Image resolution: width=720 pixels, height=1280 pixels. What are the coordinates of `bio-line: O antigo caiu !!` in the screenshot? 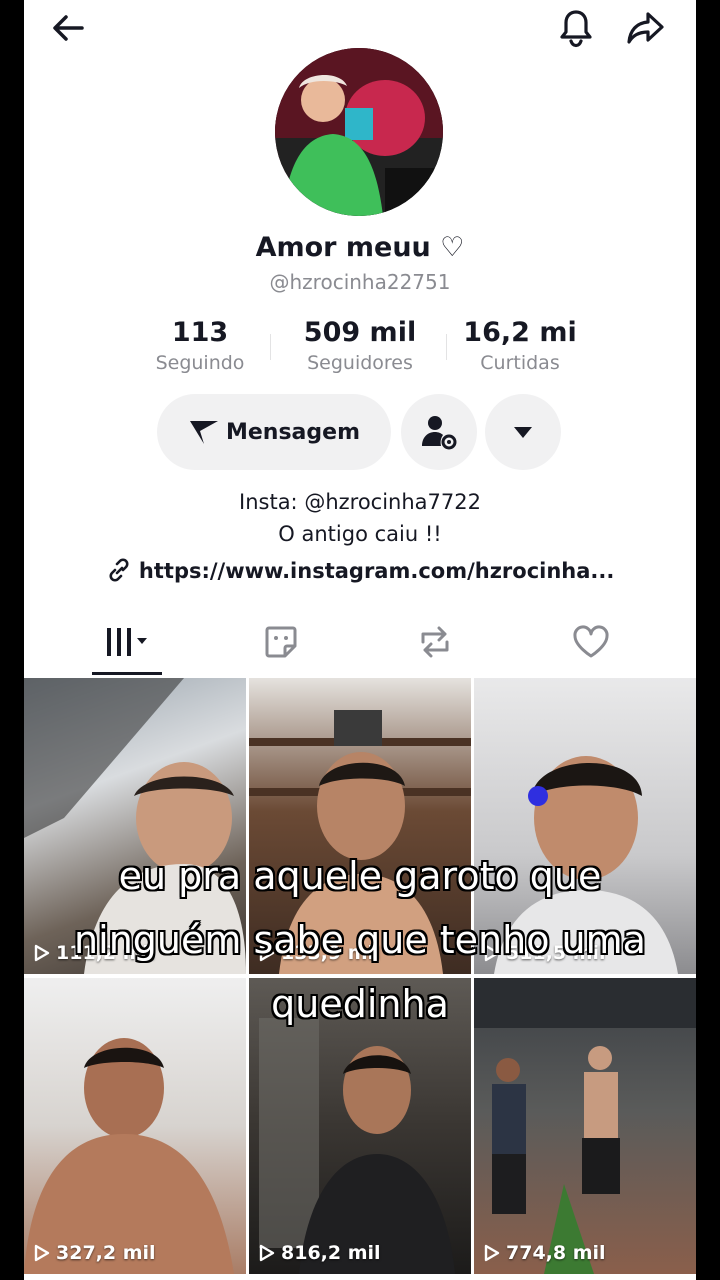 It's located at (360, 534).